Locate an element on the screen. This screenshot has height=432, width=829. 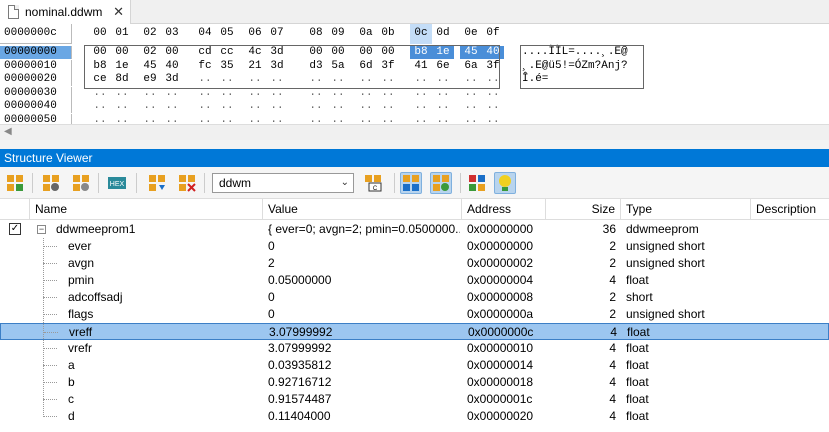
structure-row: a 0.03935812 0x00000014 4 float is located at coordinates (414, 365).